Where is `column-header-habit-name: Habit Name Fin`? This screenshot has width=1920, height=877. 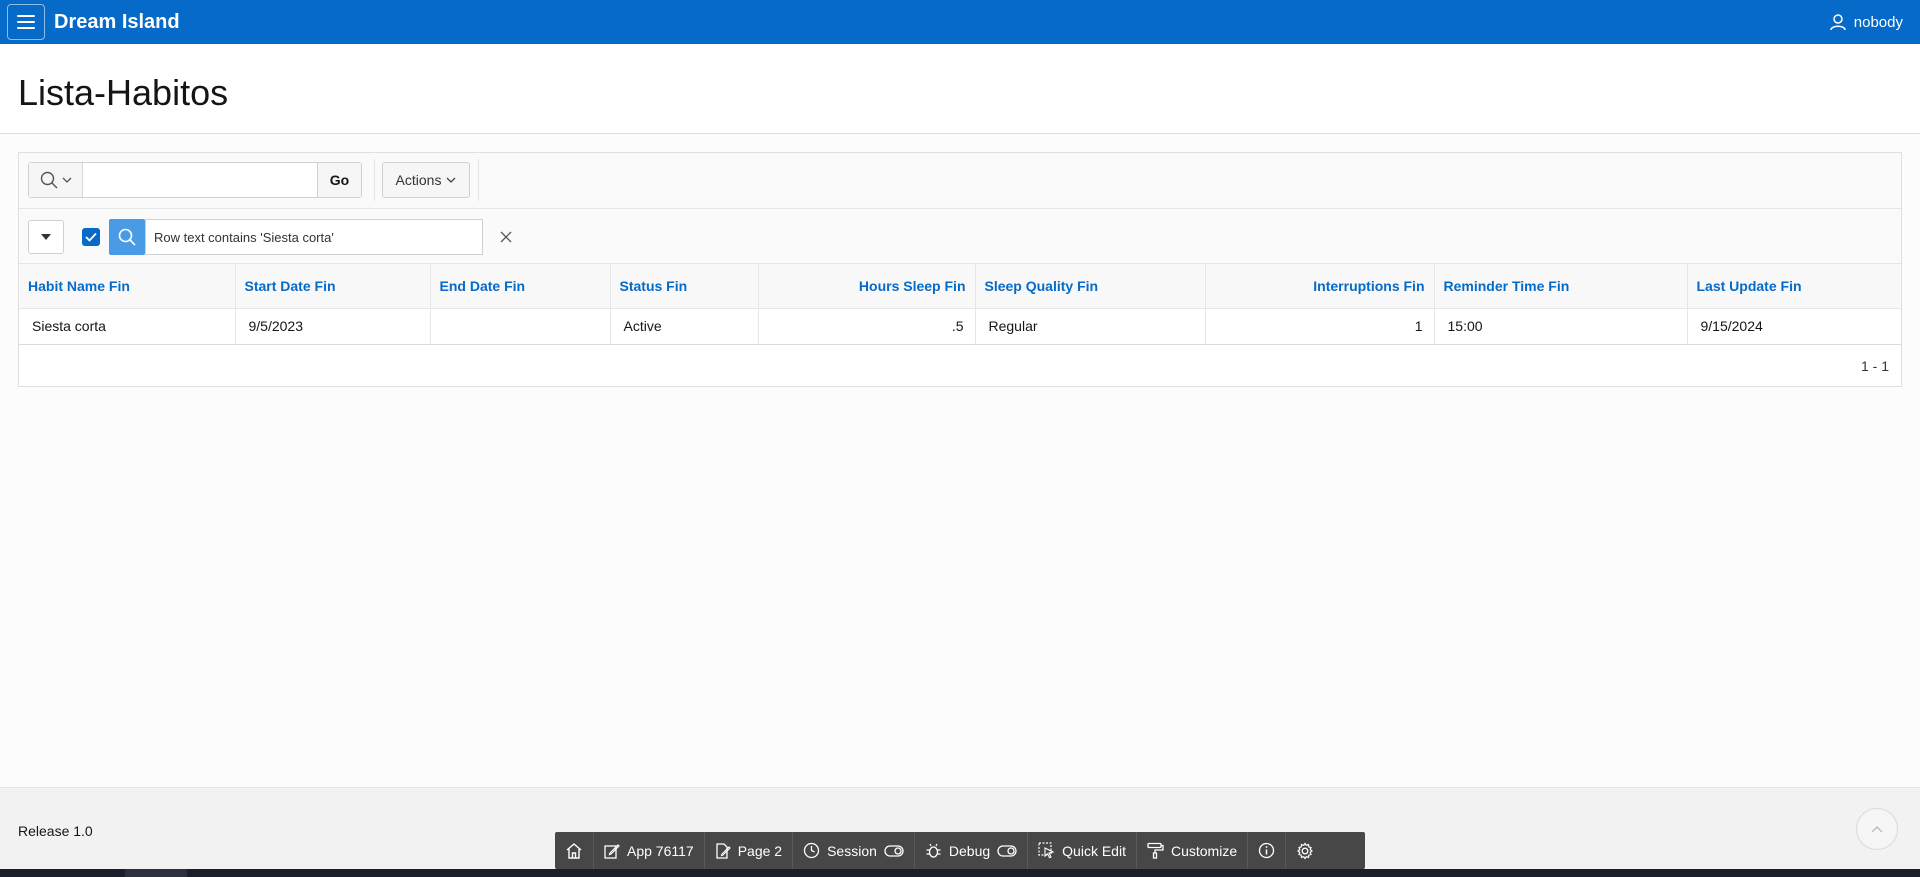 column-header-habit-name: Habit Name Fin is located at coordinates (127, 286).